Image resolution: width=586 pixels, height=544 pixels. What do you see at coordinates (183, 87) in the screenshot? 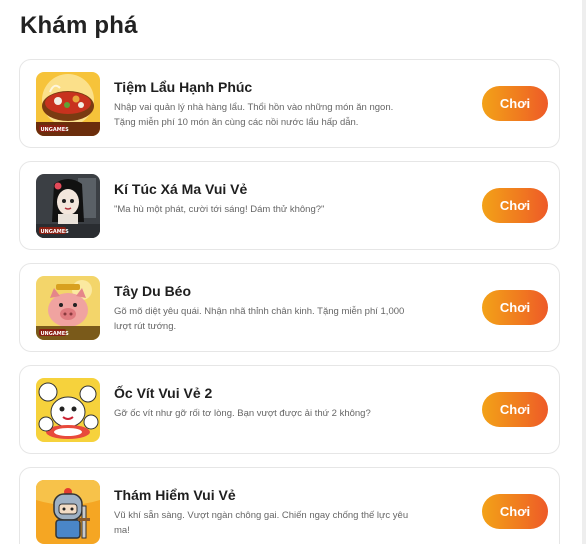
I see `game-title: Tiệm Lẩu Hạnh Phúc` at bounding box center [183, 87].